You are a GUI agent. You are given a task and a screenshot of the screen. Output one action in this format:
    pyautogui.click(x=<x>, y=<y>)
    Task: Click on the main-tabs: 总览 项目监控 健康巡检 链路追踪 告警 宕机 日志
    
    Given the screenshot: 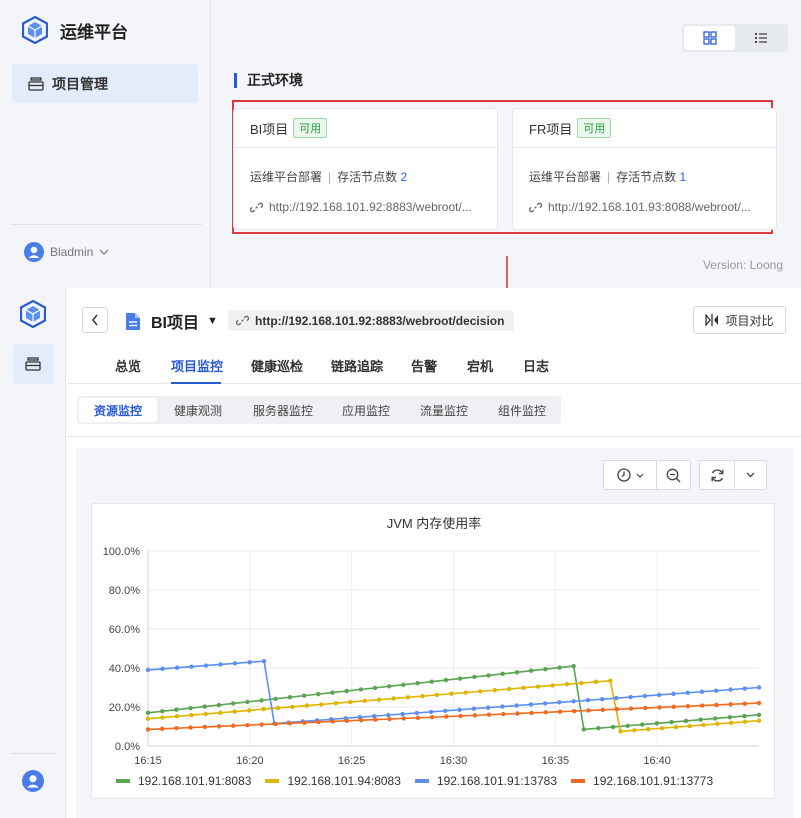 What is the action you would take?
    pyautogui.click(x=434, y=365)
    